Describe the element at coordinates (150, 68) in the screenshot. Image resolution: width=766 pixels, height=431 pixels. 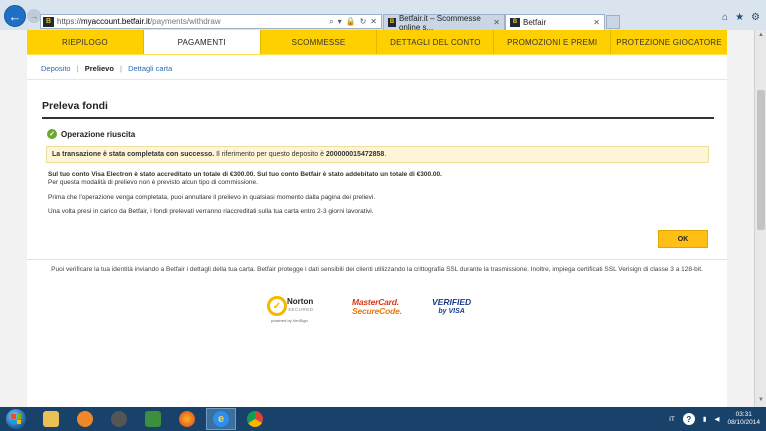
I see `subnav-card-details-link: Dettagli carta` at that location.